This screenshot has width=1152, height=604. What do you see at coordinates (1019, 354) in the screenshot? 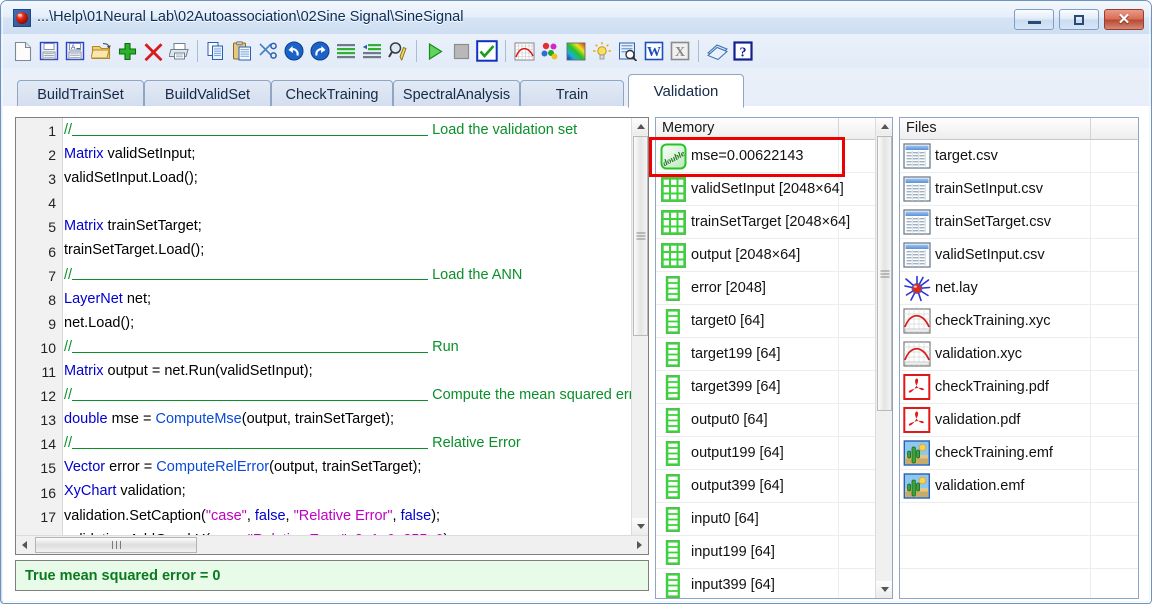
I see `file-item: validation.xyc` at bounding box center [1019, 354].